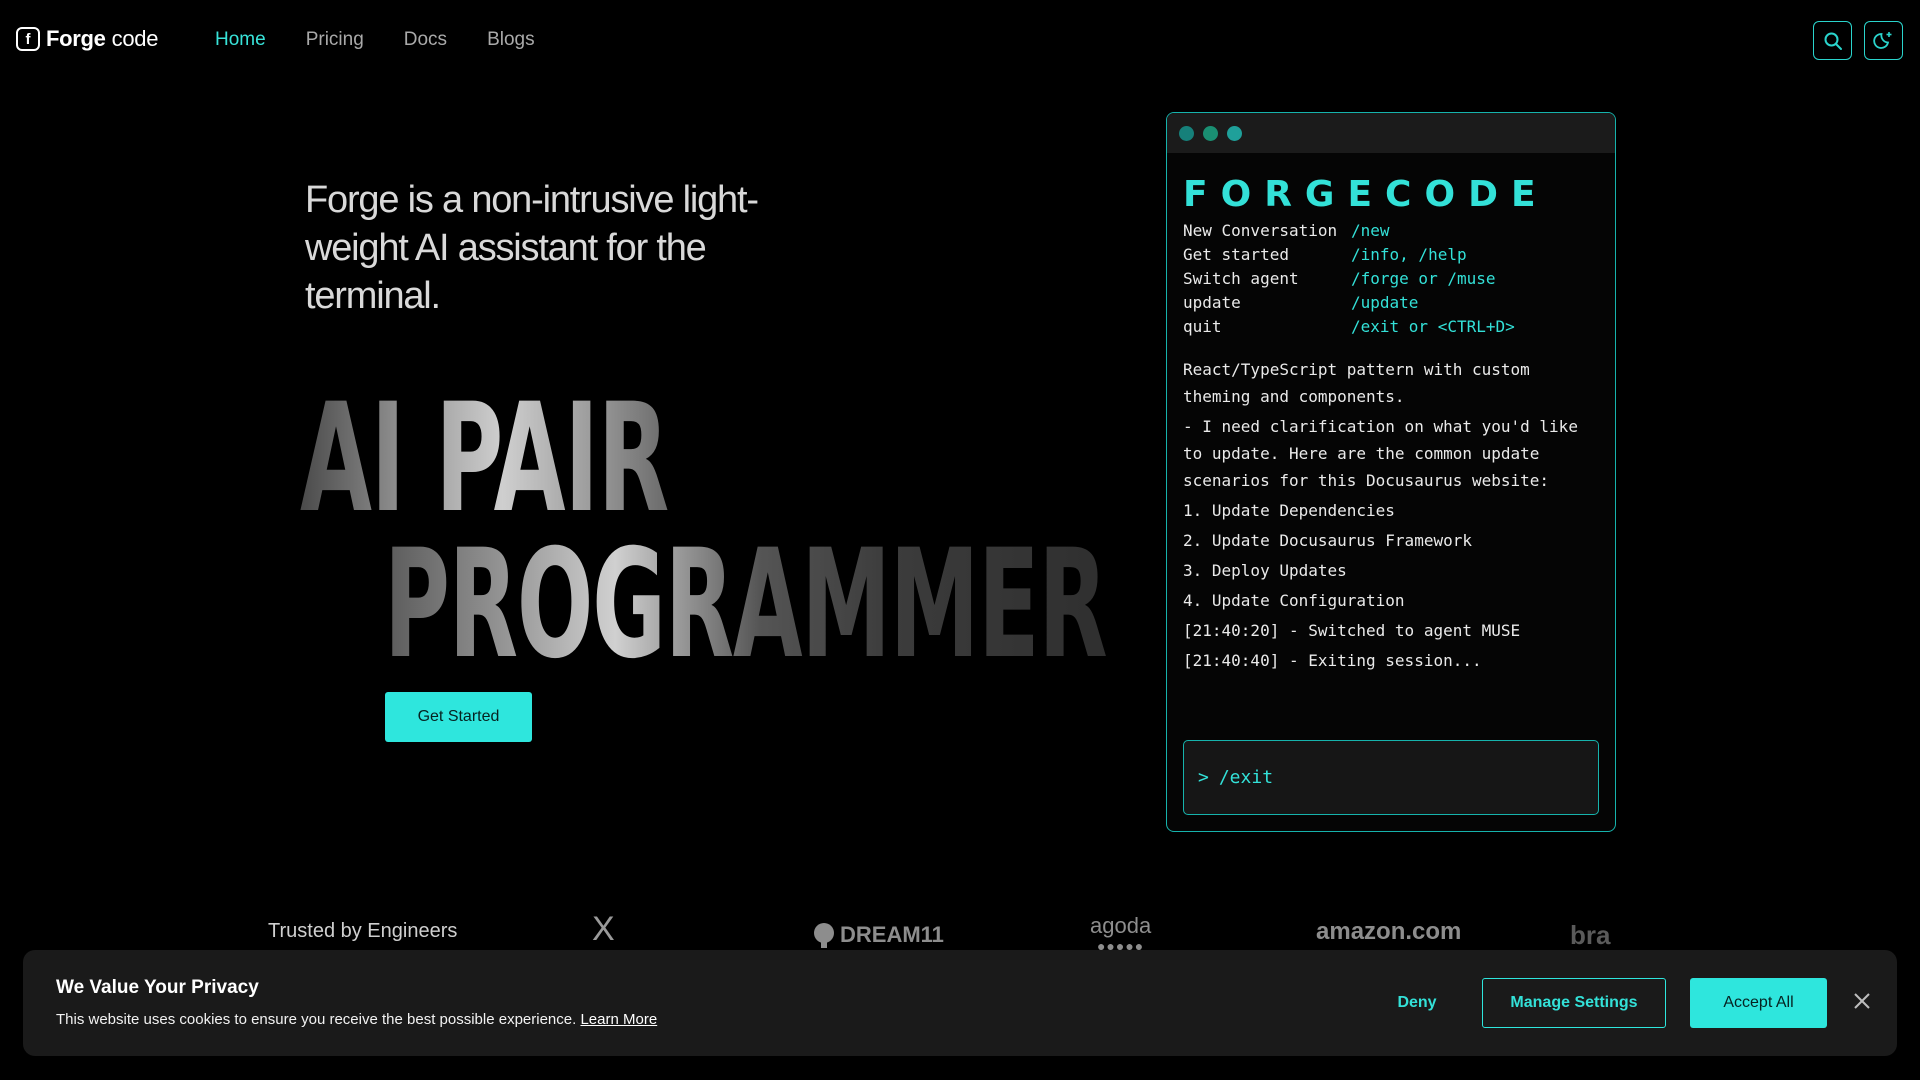 Image resolution: width=1920 pixels, height=1080 pixels. Describe the element at coordinates (1241, 278) in the screenshot. I see `command-name: Switch agent` at that location.